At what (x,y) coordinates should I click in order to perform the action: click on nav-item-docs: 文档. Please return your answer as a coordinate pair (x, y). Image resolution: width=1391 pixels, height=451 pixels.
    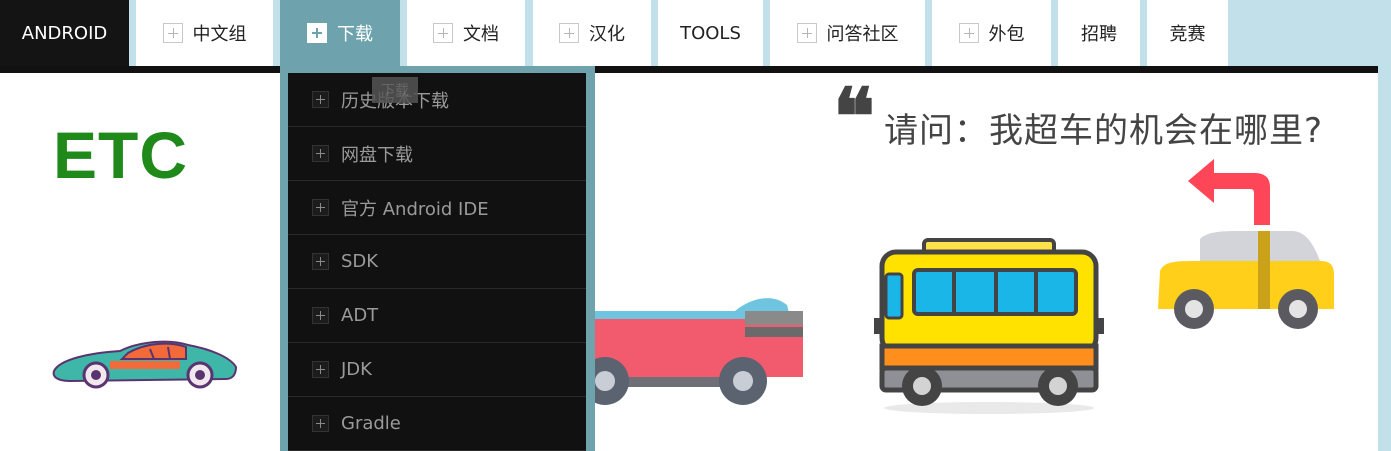
    Looking at the image, I should click on (466, 33).